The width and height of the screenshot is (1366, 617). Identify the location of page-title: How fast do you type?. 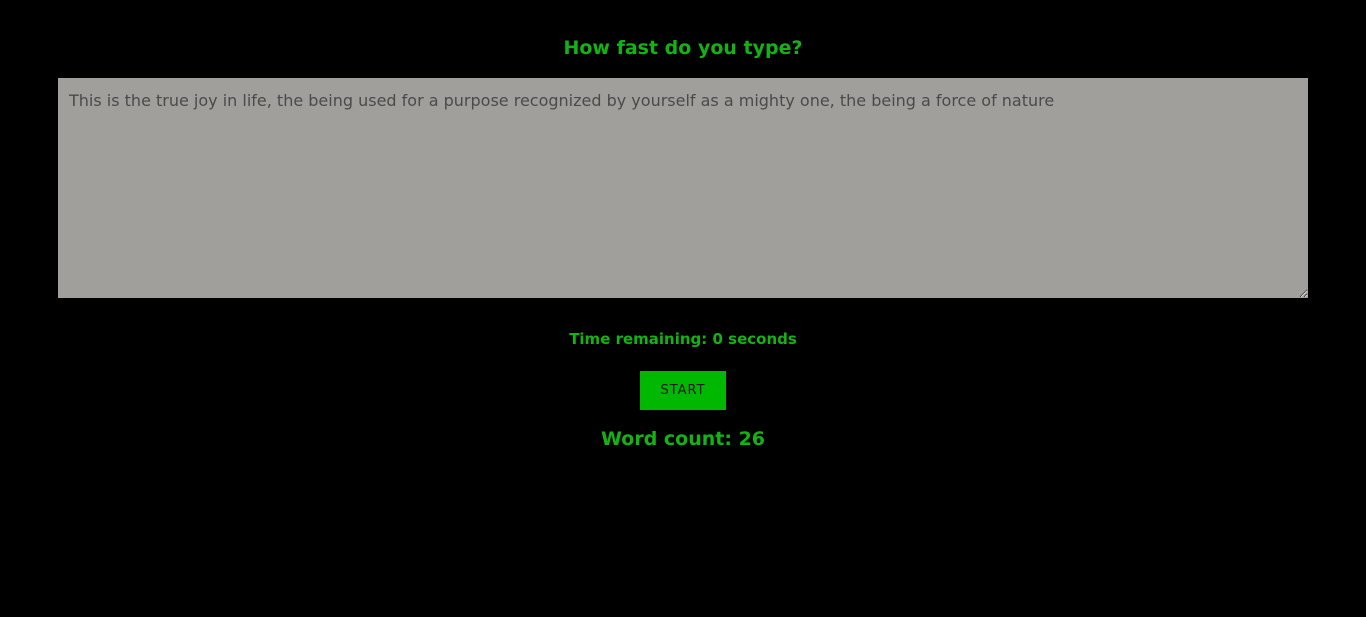
(683, 48).